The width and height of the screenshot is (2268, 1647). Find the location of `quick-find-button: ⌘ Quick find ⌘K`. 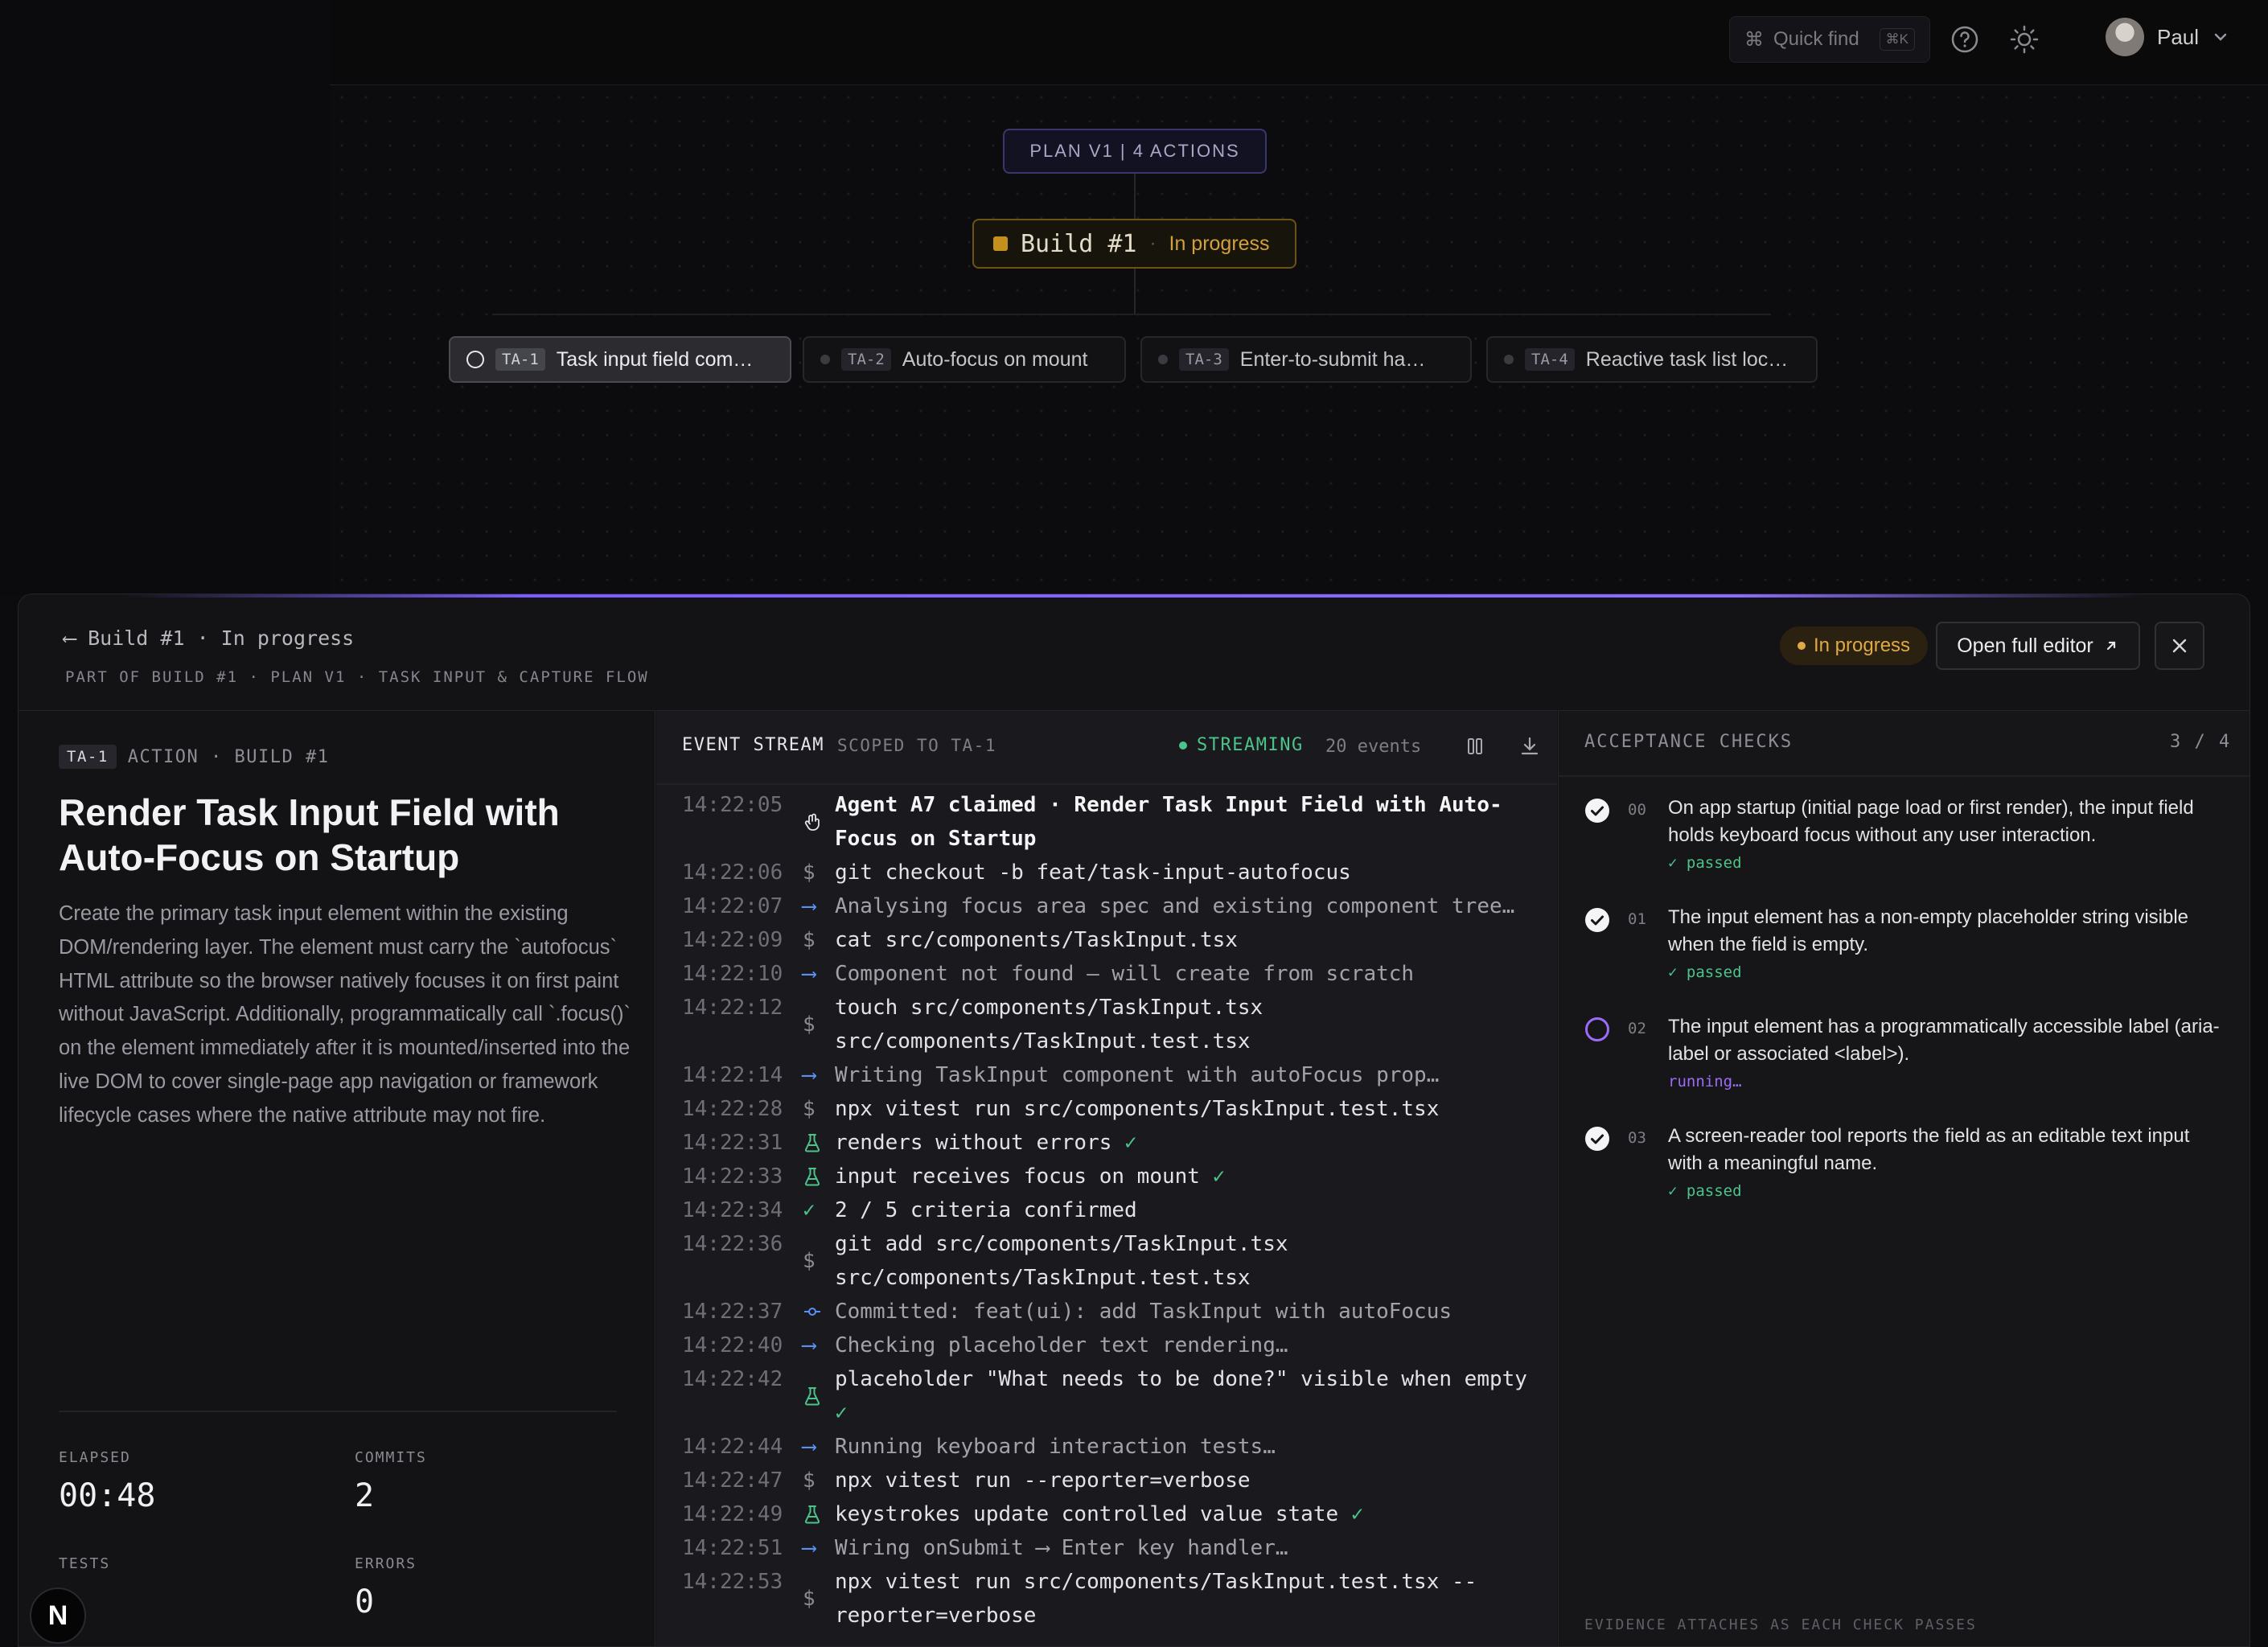

quick-find-button: ⌘ Quick find ⌘K is located at coordinates (1830, 39).